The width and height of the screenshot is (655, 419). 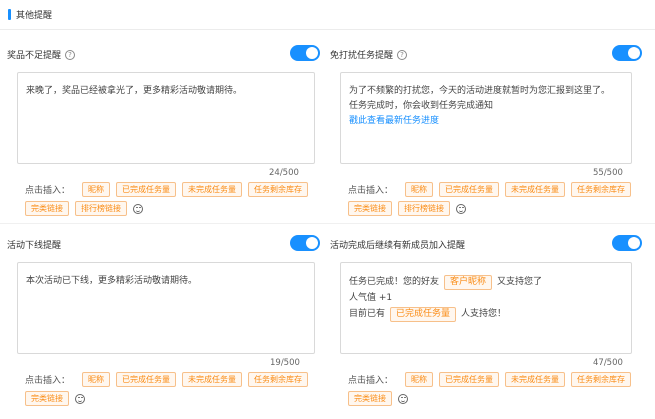 I want to click on panel-title-text: 免打扰任务提醒, so click(x=362, y=56).